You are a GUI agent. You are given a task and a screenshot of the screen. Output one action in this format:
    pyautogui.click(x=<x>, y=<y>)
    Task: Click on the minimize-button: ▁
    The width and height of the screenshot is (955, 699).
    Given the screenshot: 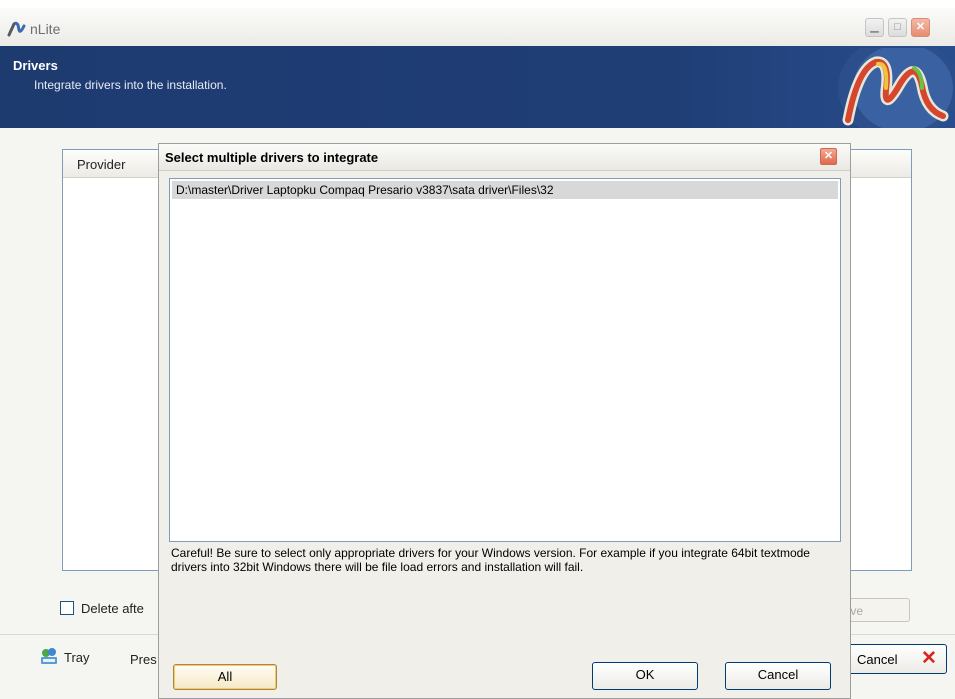 What is the action you would take?
    pyautogui.click(x=874, y=27)
    